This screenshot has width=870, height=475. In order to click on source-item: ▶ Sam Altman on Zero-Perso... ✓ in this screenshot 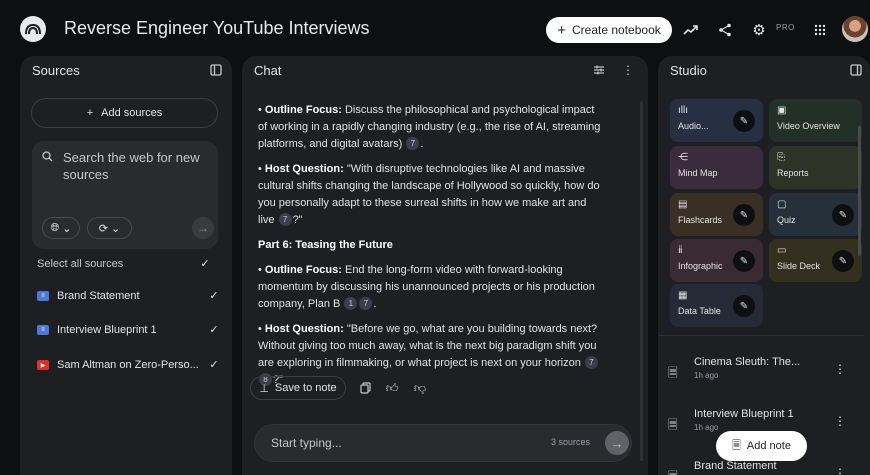, I will do `click(128, 365)`.